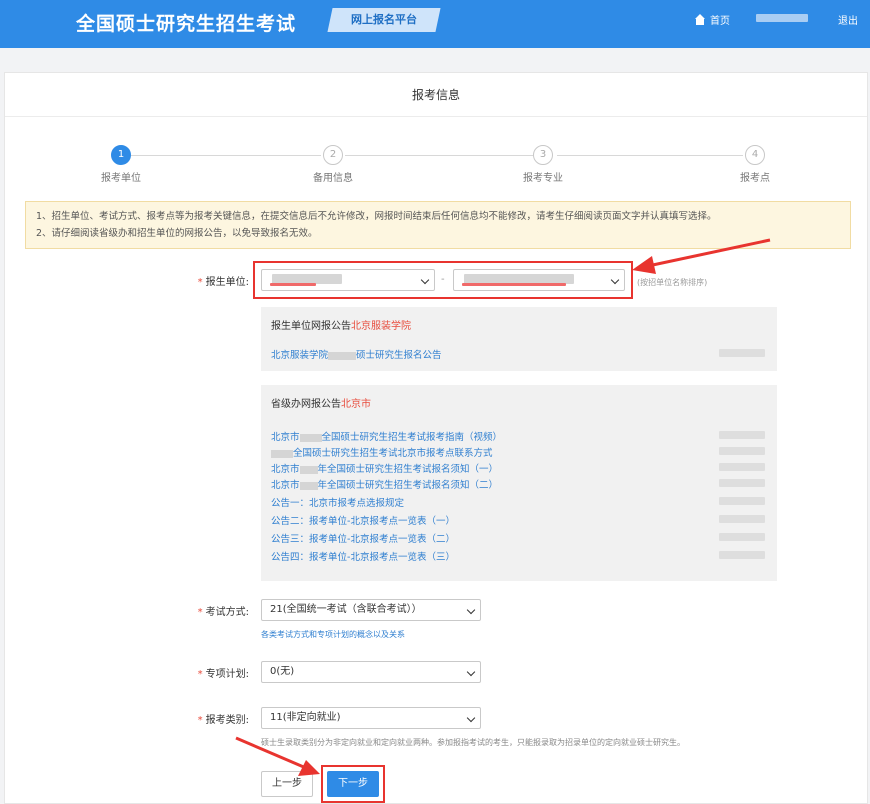 This screenshot has height=804, width=870. I want to click on platform-label: 网上报名平台, so click(384, 20).